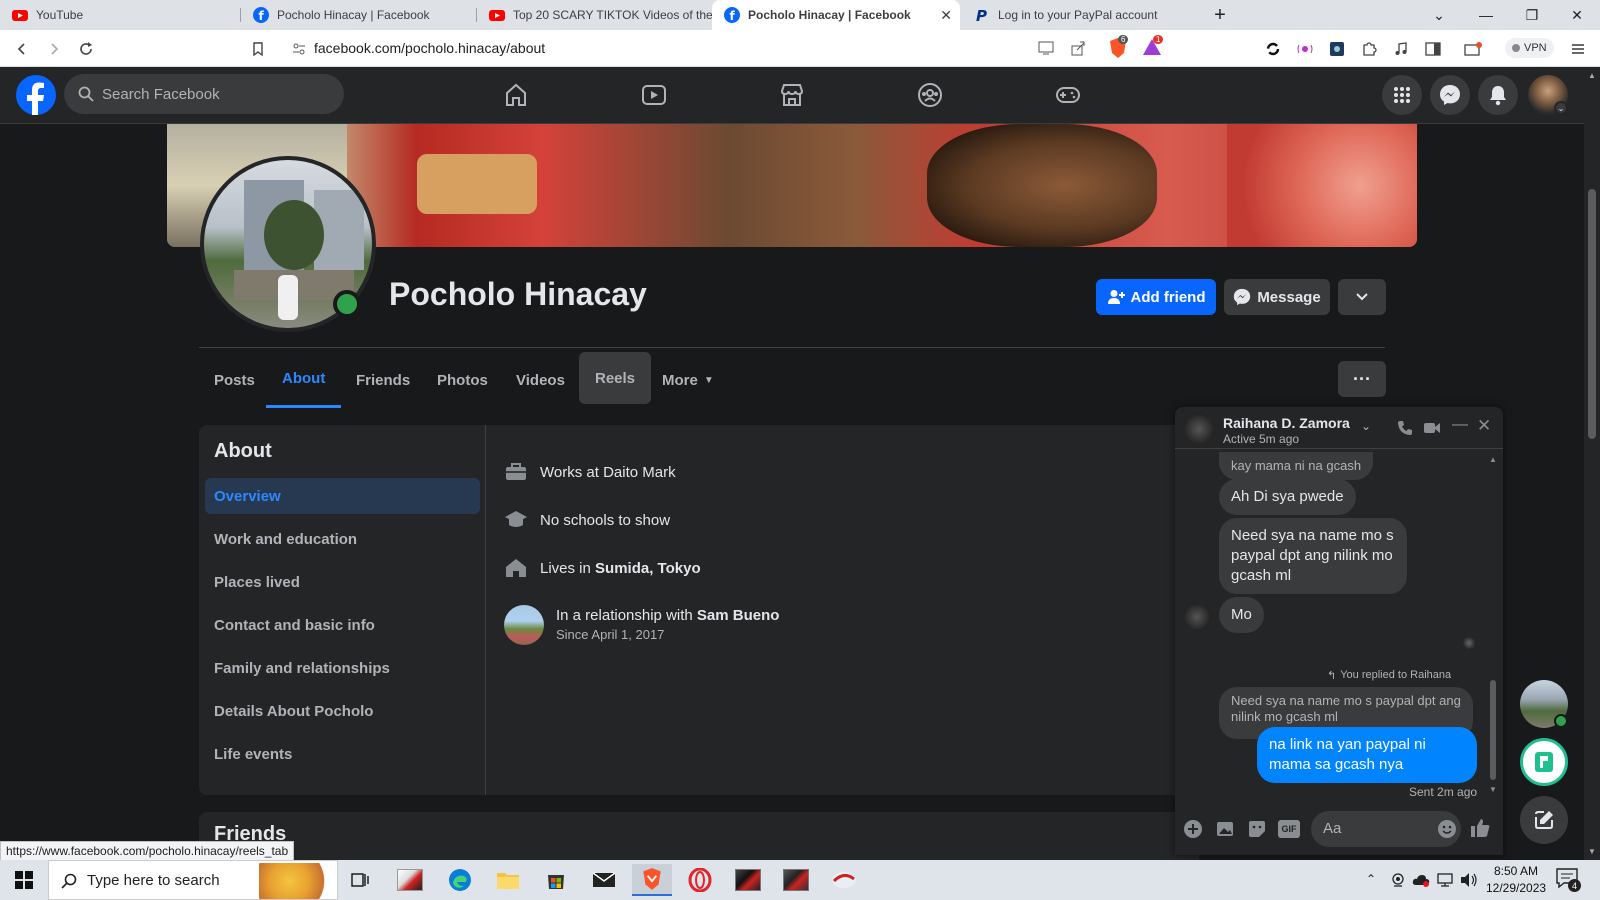 This screenshot has width=1600, height=900. I want to click on about-menu-details: Details About Pocholo, so click(342, 711).